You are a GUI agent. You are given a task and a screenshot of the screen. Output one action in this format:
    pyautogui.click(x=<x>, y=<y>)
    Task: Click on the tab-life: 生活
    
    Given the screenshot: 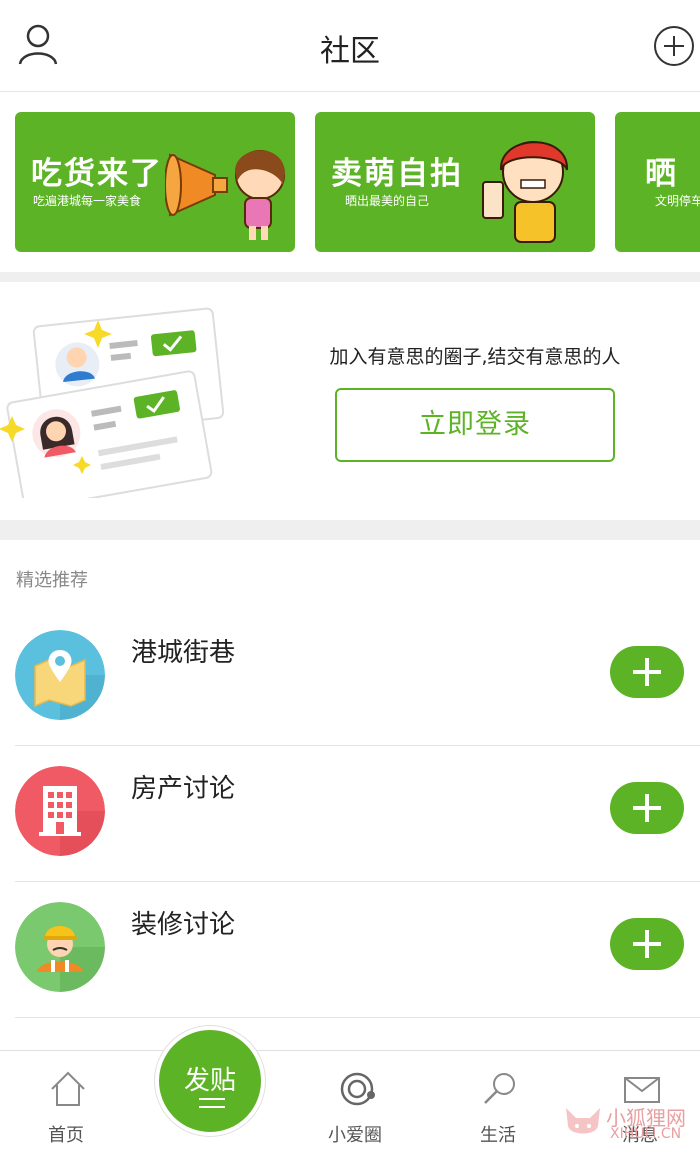 What is the action you would take?
    pyautogui.click(x=498, y=1100)
    